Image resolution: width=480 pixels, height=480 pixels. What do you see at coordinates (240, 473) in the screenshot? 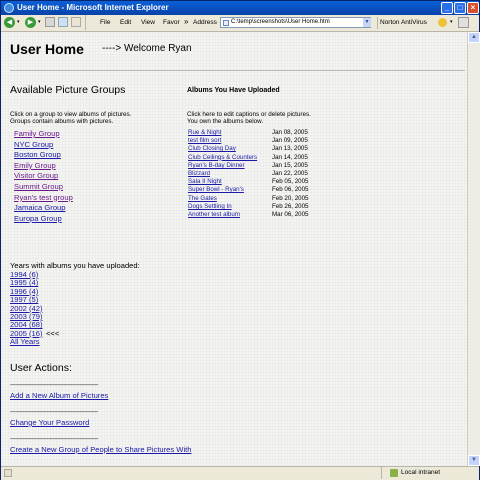
I see `status-bar: Local intranet` at bounding box center [240, 473].